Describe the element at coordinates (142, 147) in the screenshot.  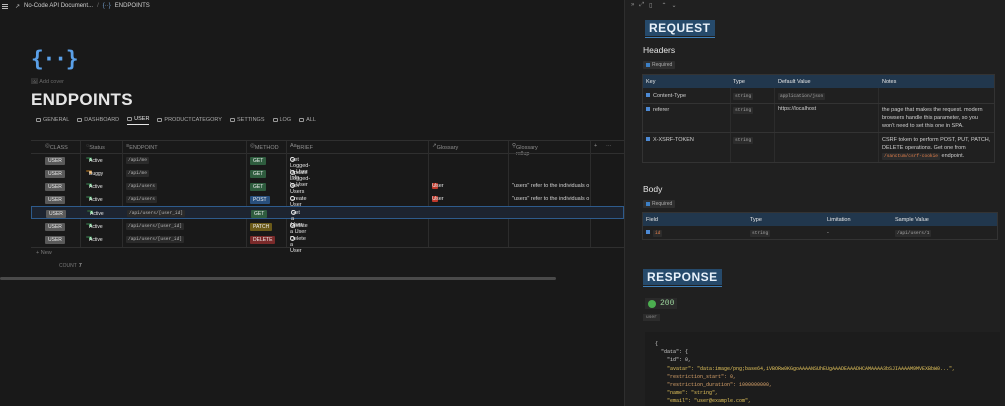
I see `column-endpoint: ≡ ENDPOINT` at that location.